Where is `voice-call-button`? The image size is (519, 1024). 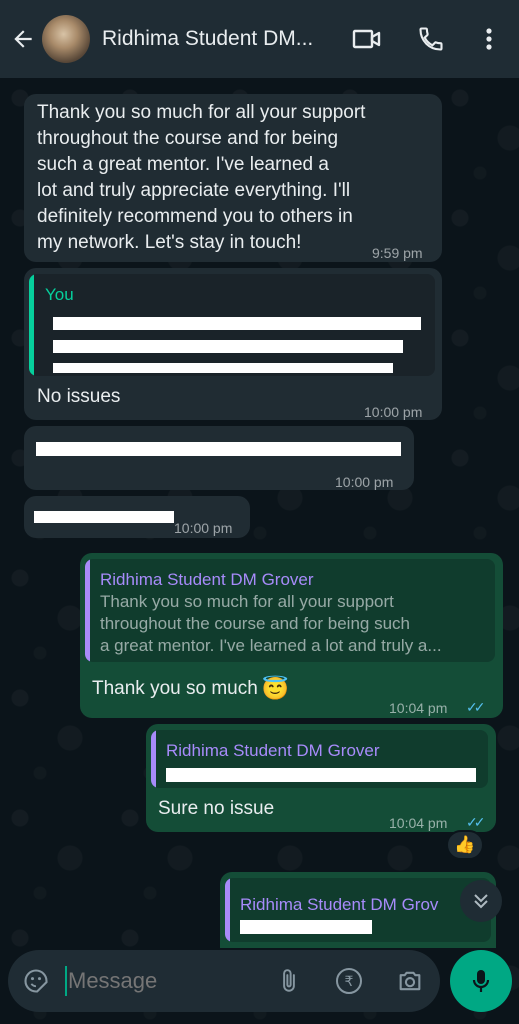 voice-call-button is located at coordinates (431, 39).